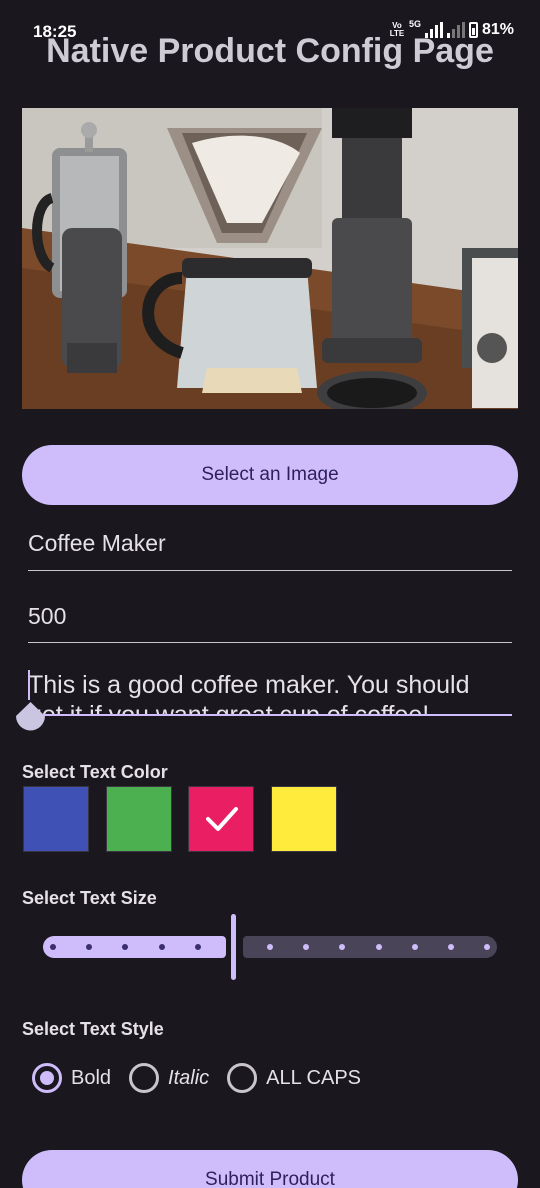 The width and height of the screenshot is (540, 1188). I want to click on text-style-radio-group: Bold Italic ALL CAPS, so click(205, 1078).